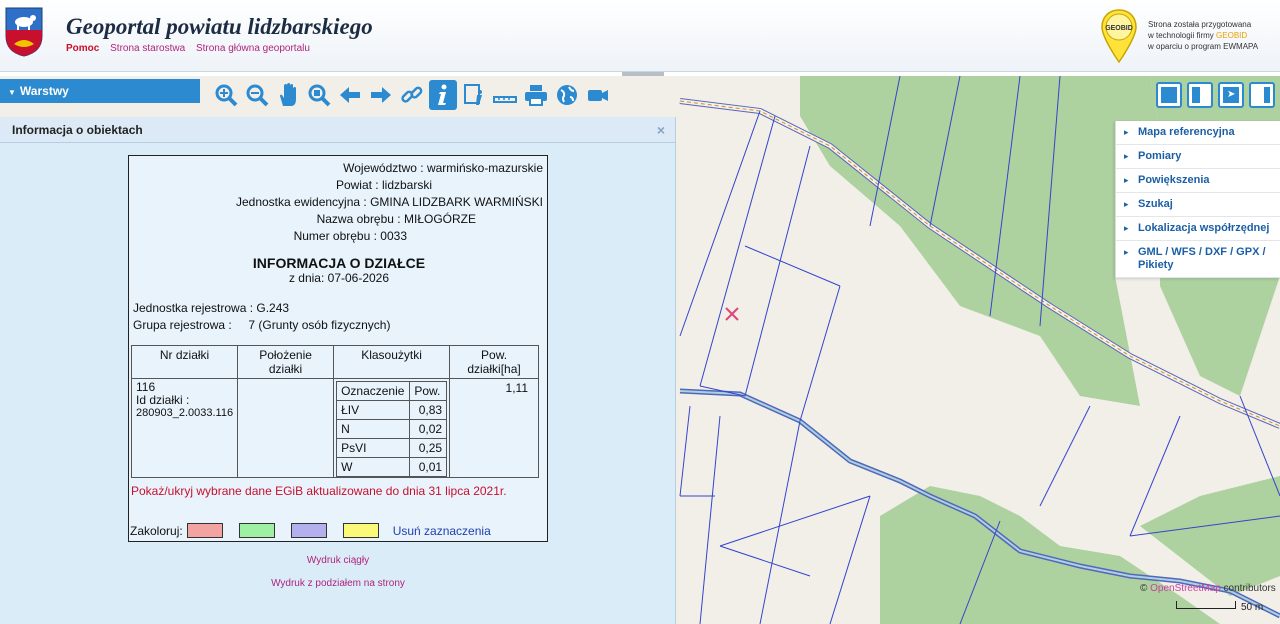 The image size is (1280, 624). I want to click on color-swatch-yellow, so click(360, 530).